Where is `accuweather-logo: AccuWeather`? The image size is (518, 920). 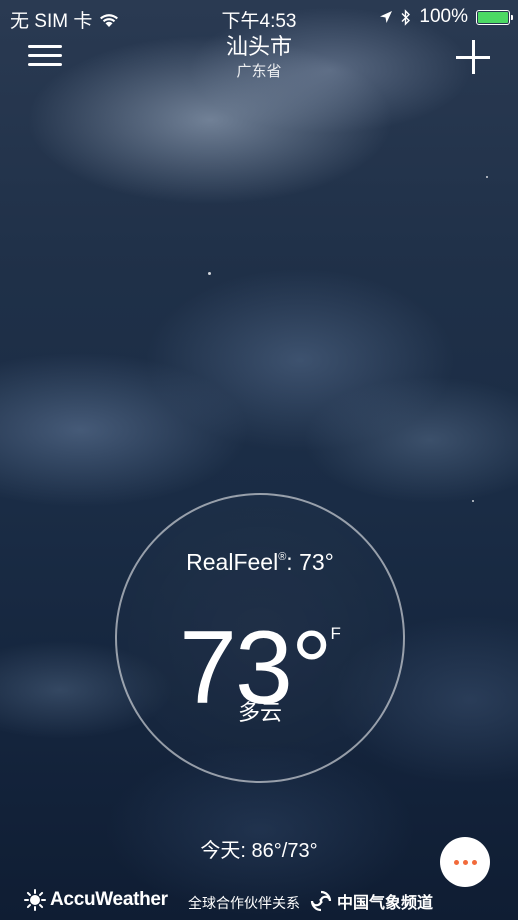
accuweather-logo: AccuWeather is located at coordinates (96, 900).